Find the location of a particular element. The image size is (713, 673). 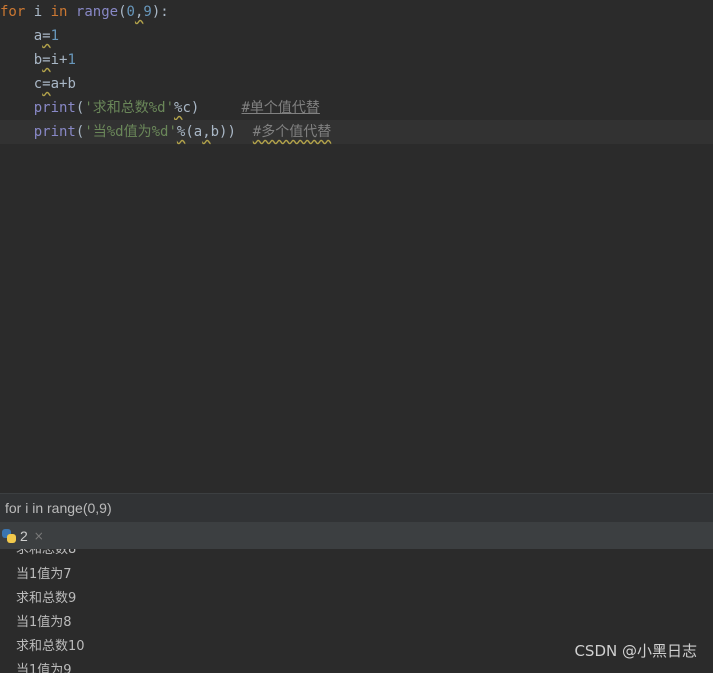

keyword-in: in is located at coordinates (59, 12).